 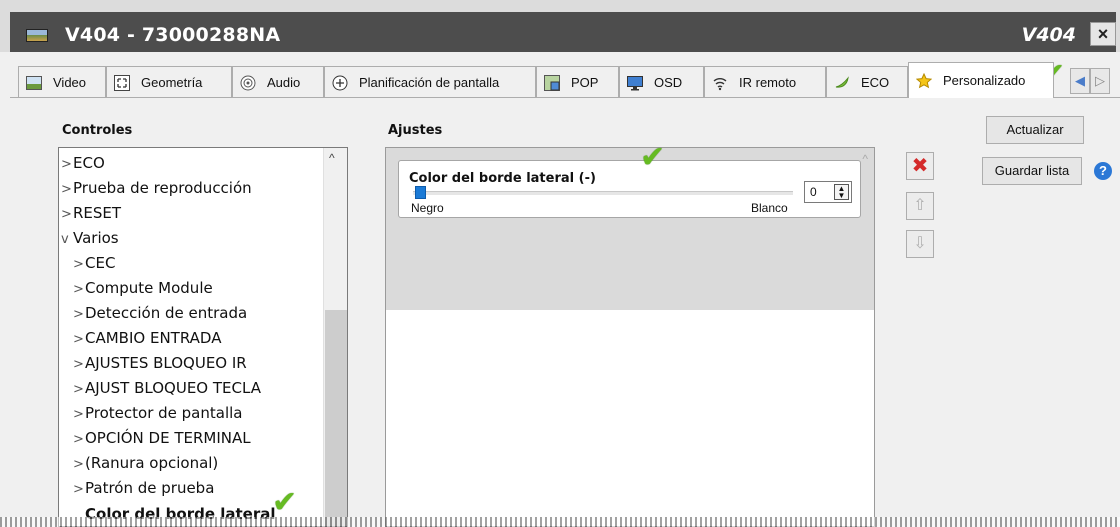 I want to click on close-button: ×, so click(x=1103, y=34).